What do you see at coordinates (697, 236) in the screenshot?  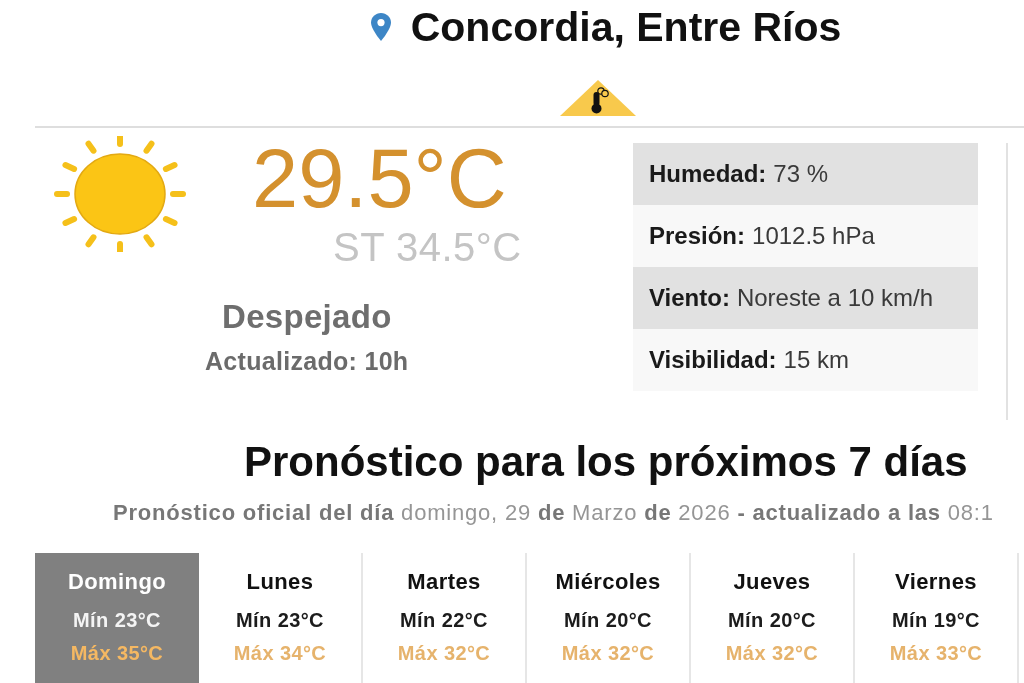 I see `detail-label: Presión:` at bounding box center [697, 236].